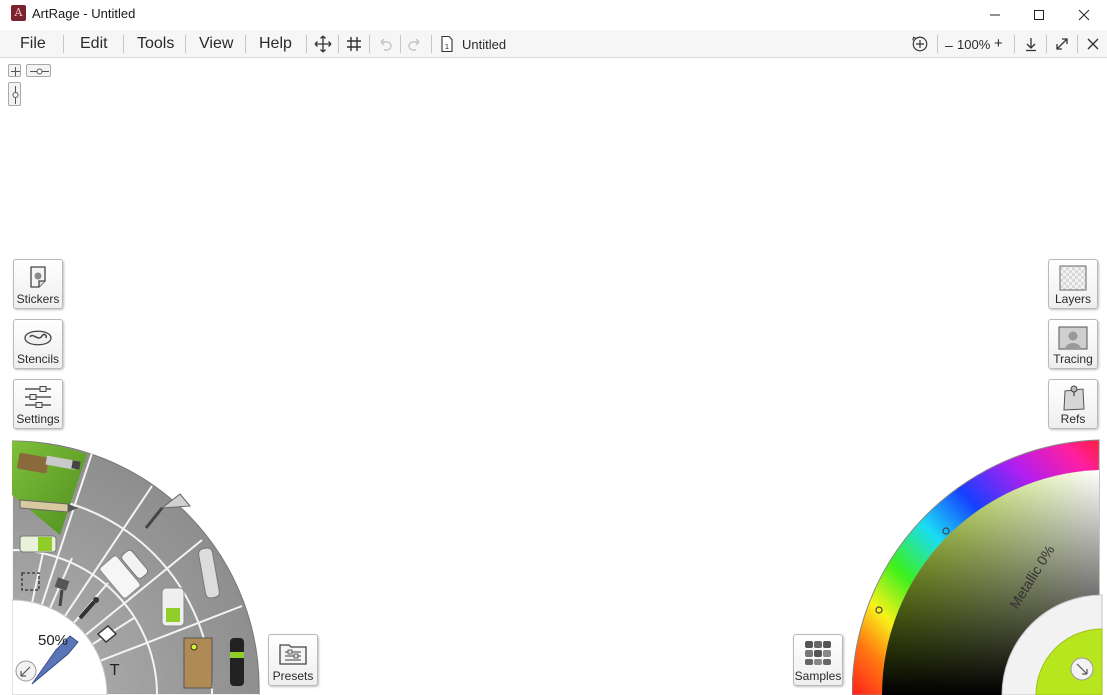  I want to click on settings-label: Settings, so click(38, 419).